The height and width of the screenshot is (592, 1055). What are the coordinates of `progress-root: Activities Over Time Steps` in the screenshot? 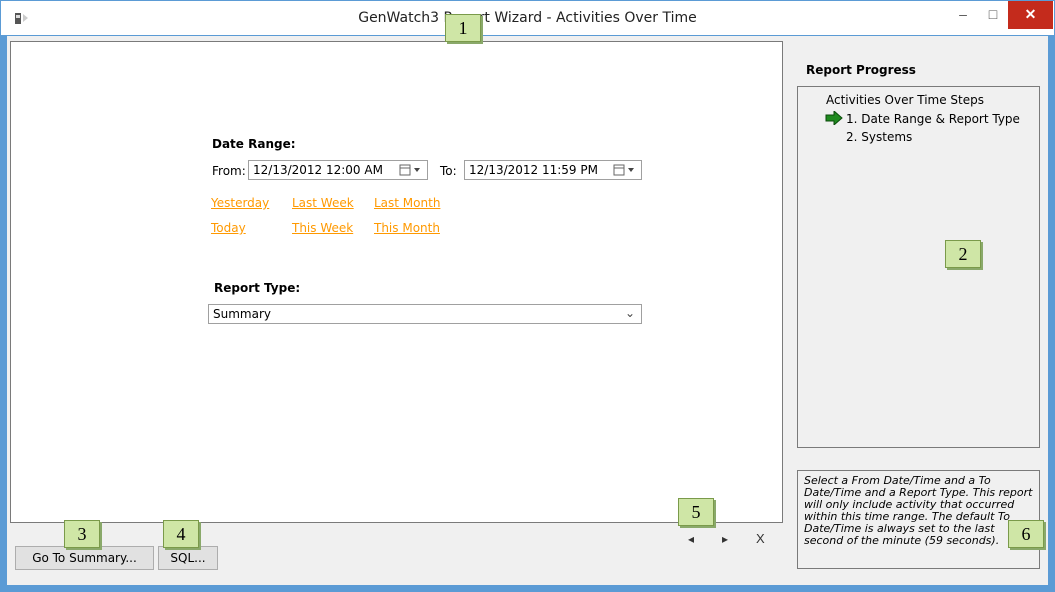 It's located at (905, 100).